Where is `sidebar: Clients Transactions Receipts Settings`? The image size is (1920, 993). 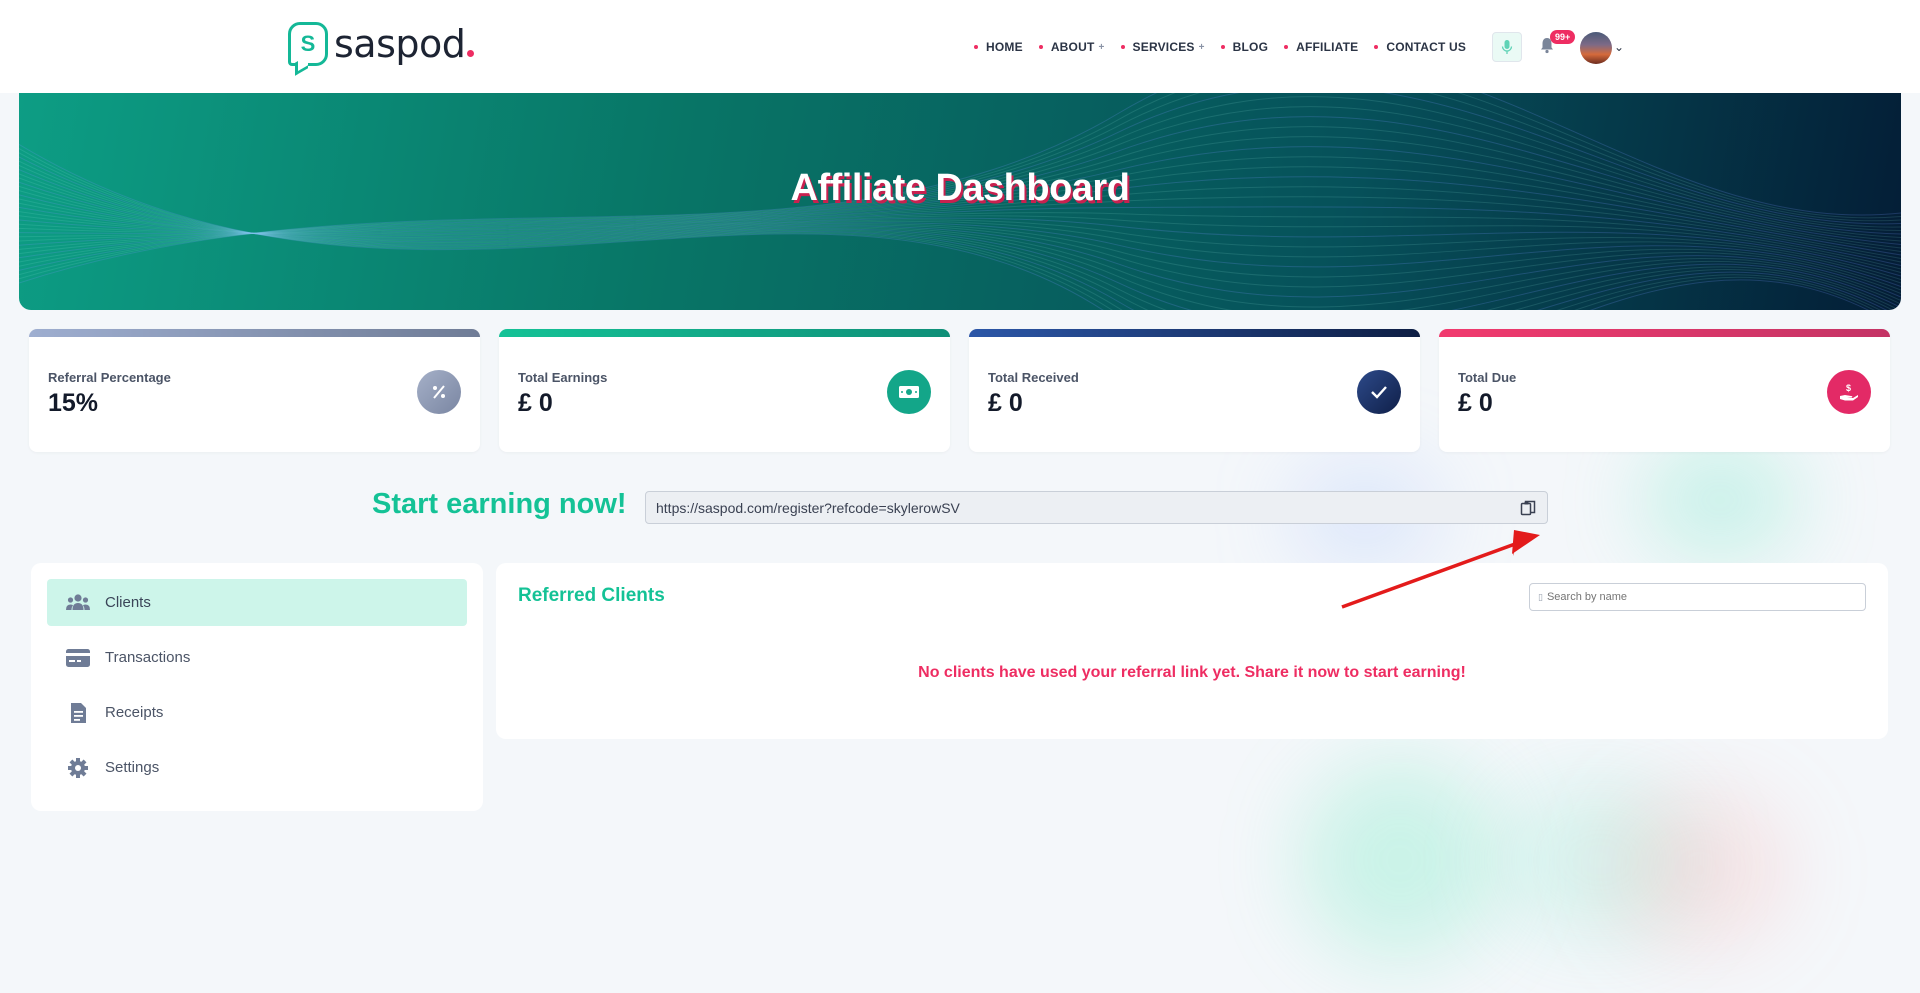
sidebar: Clients Transactions Receipts Settings is located at coordinates (257, 687).